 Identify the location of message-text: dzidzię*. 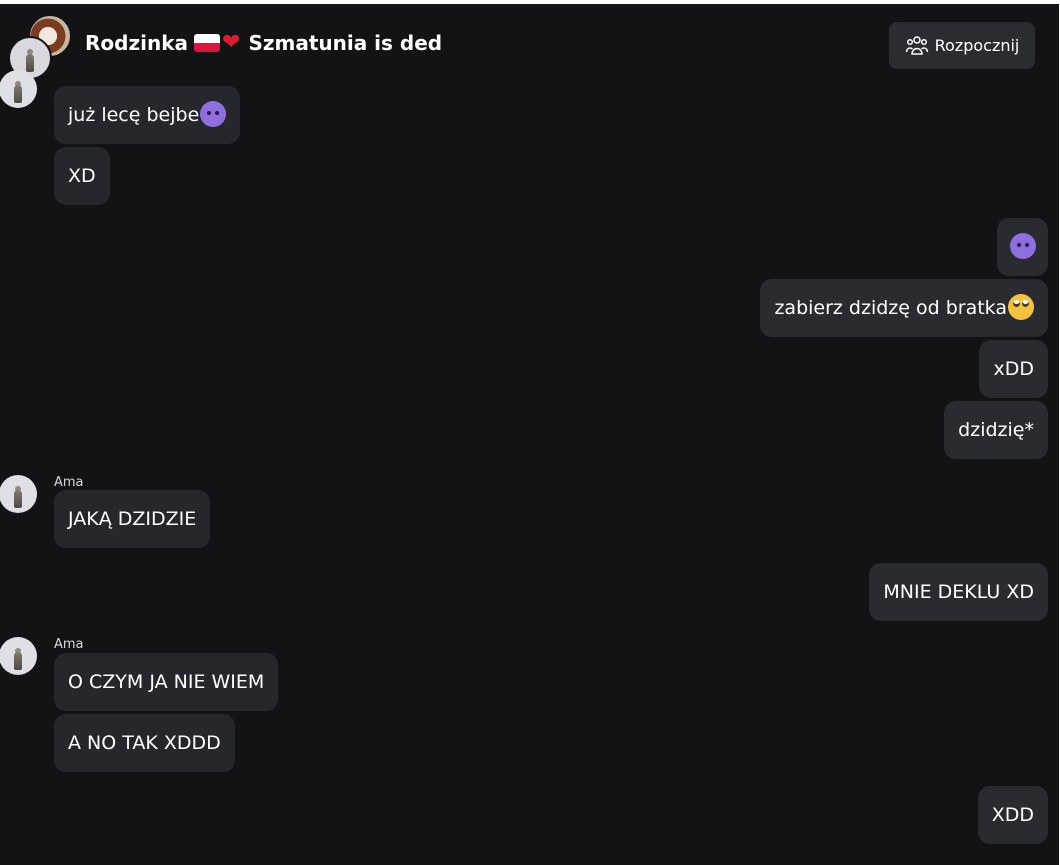
(996, 430).